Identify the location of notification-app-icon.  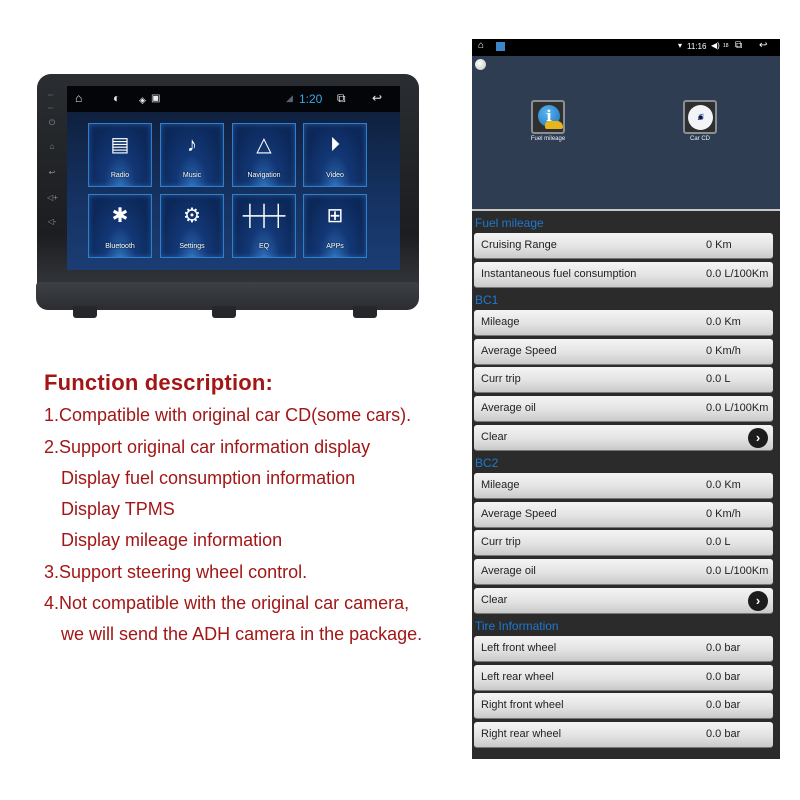
(500, 46).